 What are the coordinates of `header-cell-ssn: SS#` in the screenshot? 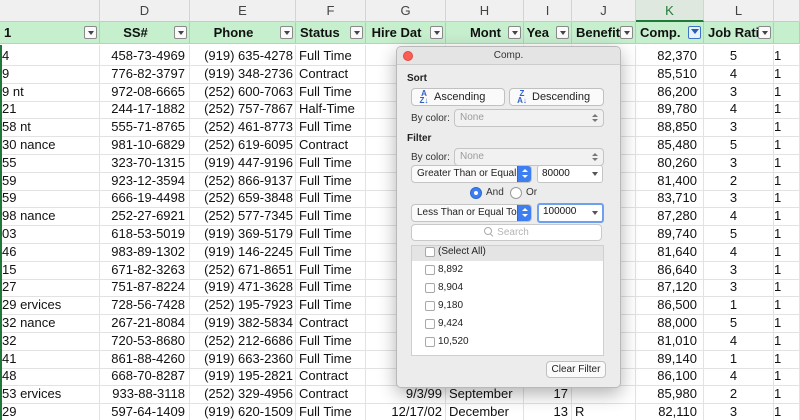 It's located at (145, 33).